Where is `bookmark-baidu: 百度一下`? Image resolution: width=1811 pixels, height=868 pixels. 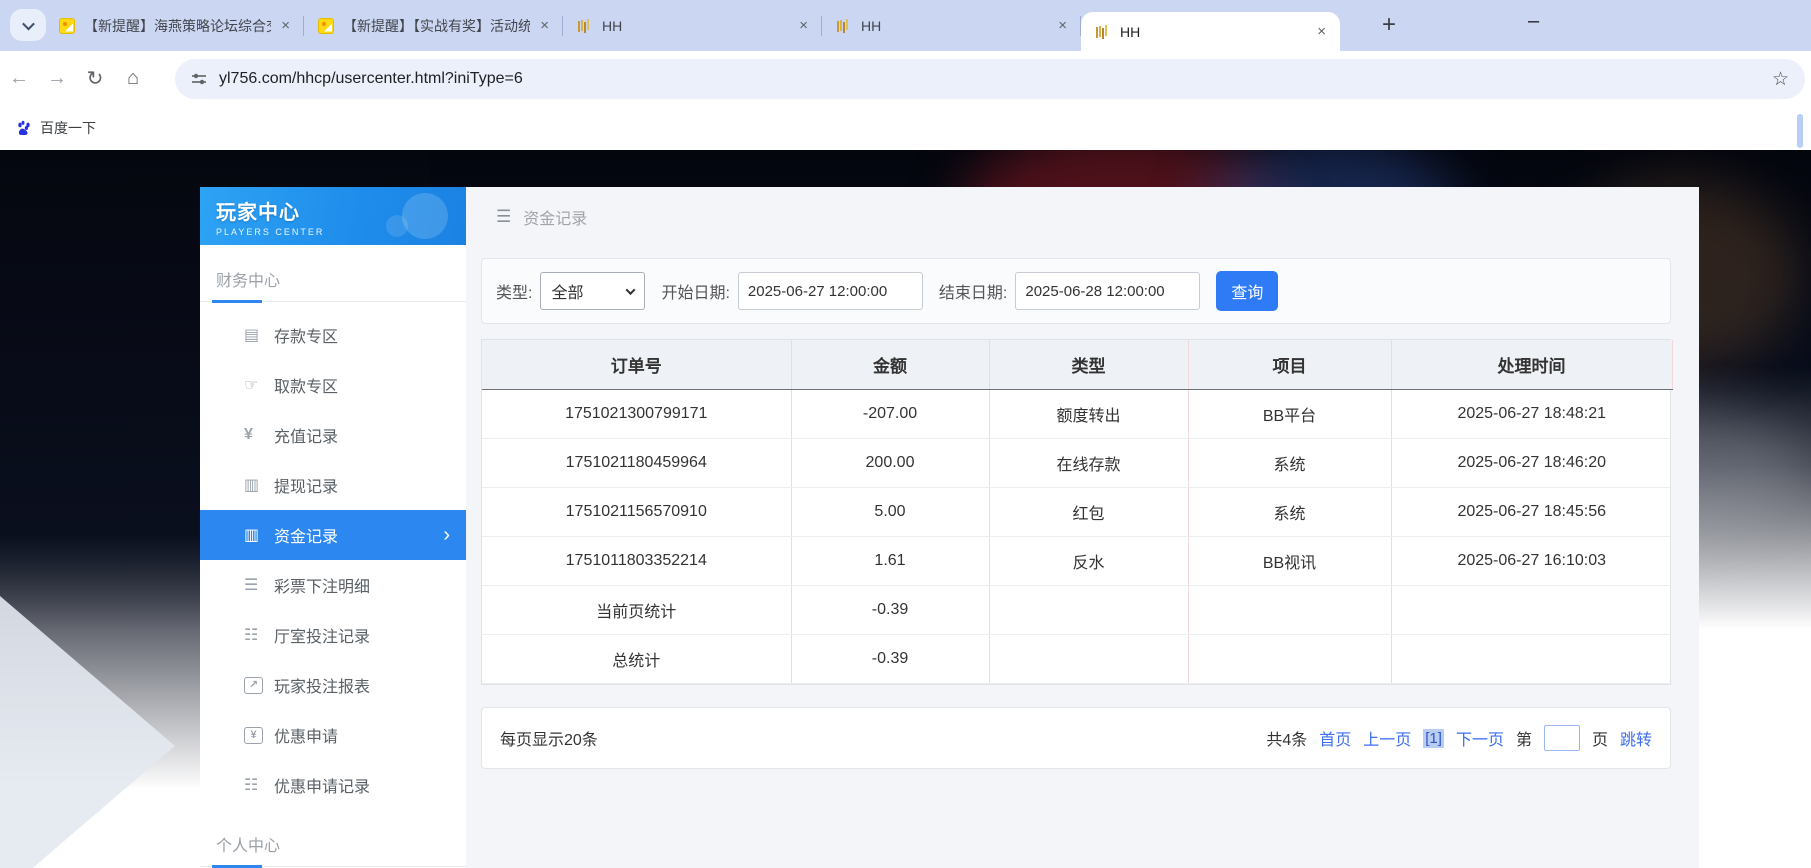 bookmark-baidu: 百度一下 is located at coordinates (56, 128).